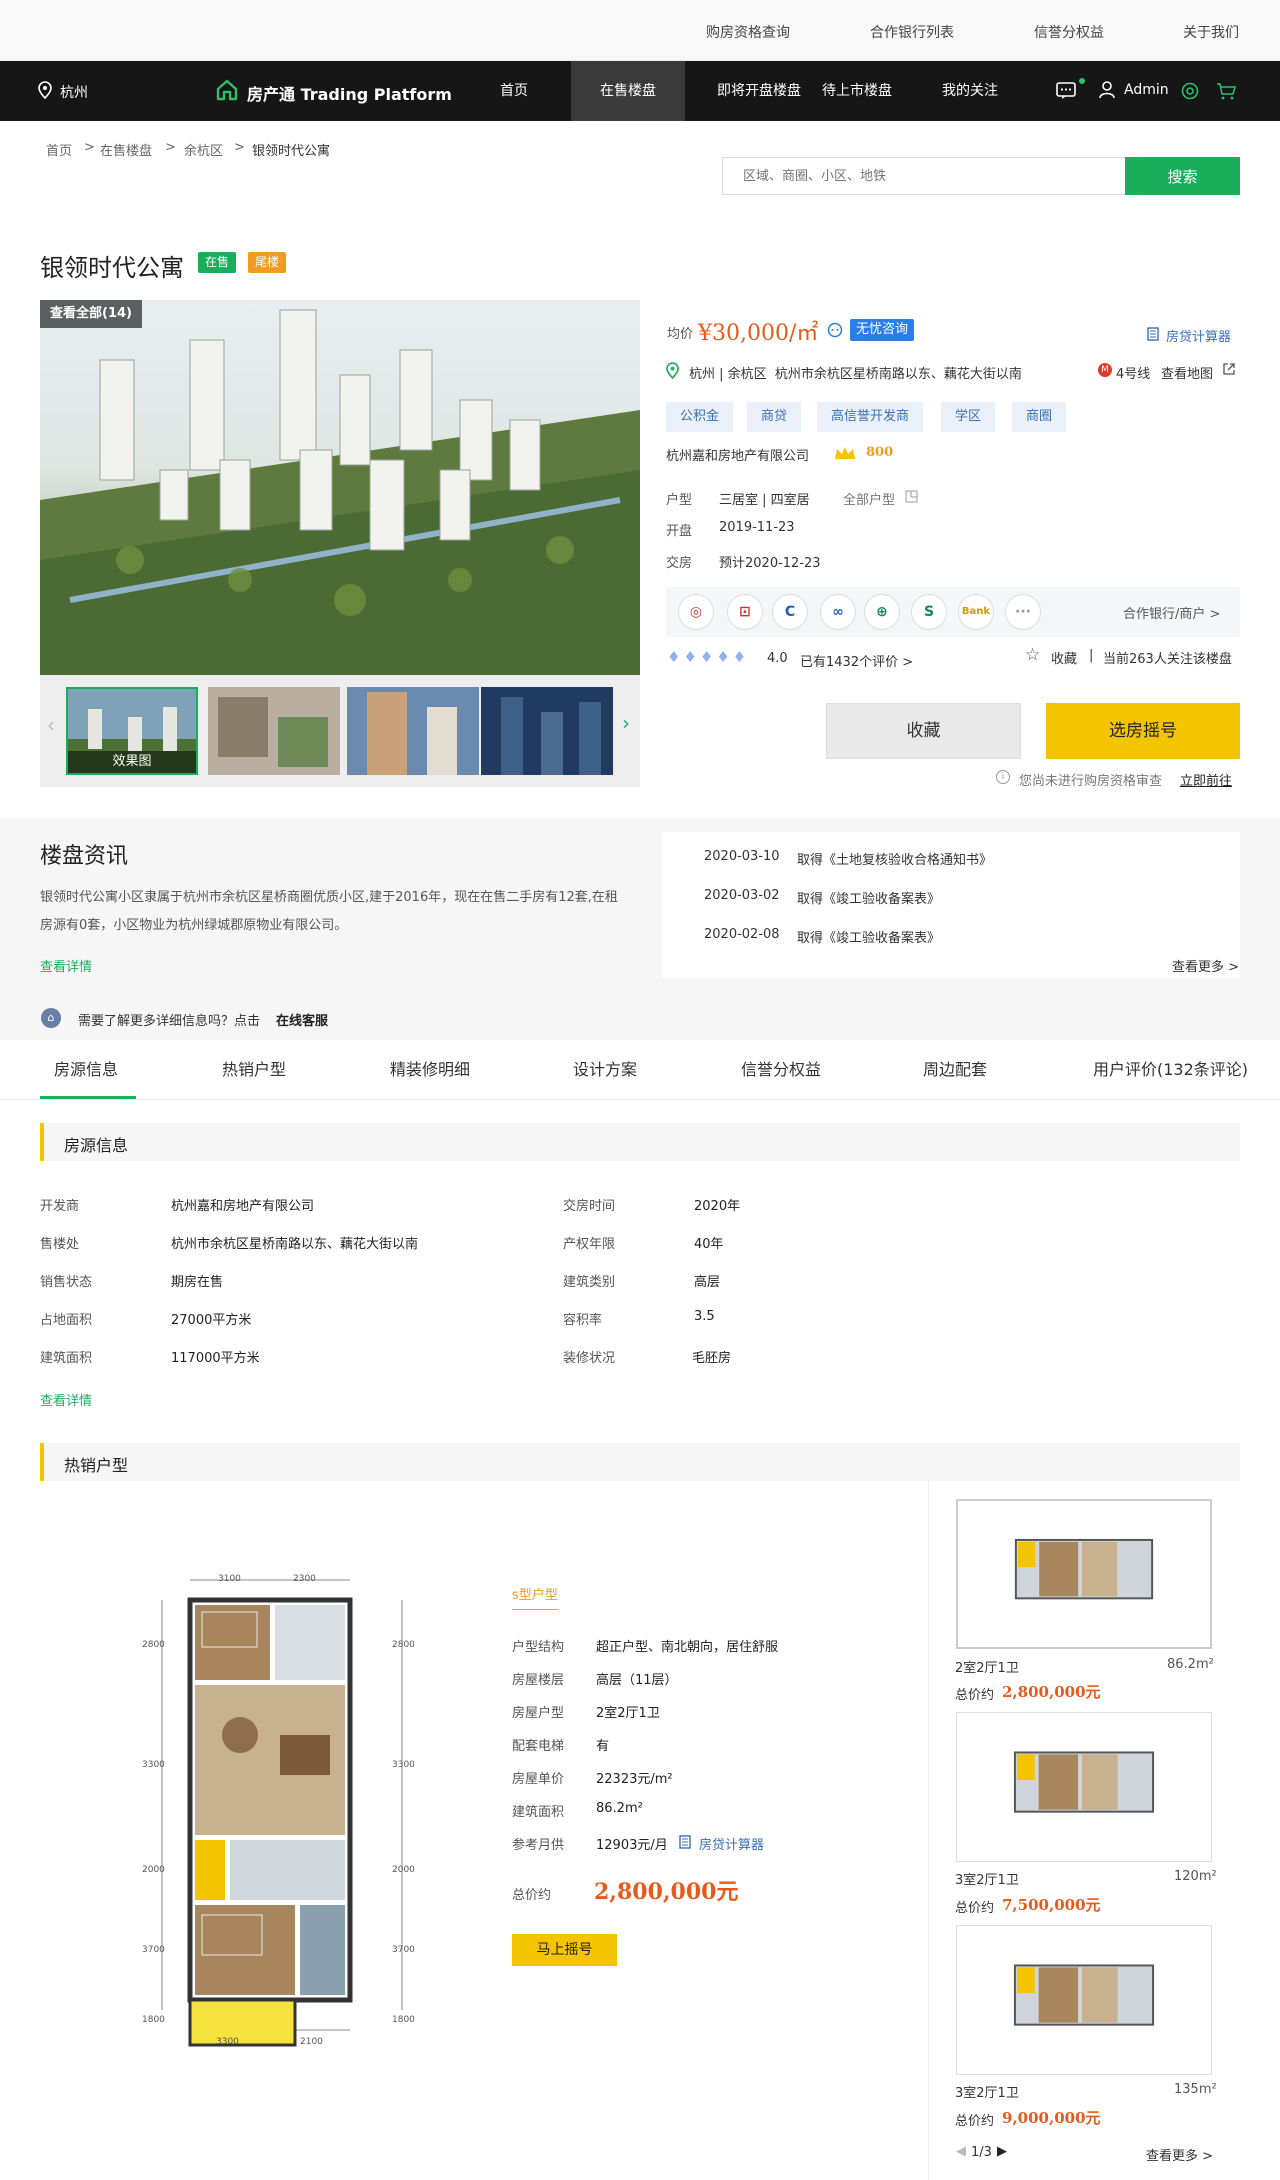  What do you see at coordinates (89, 147) in the screenshot?
I see `breadcrumb-sep: >` at bounding box center [89, 147].